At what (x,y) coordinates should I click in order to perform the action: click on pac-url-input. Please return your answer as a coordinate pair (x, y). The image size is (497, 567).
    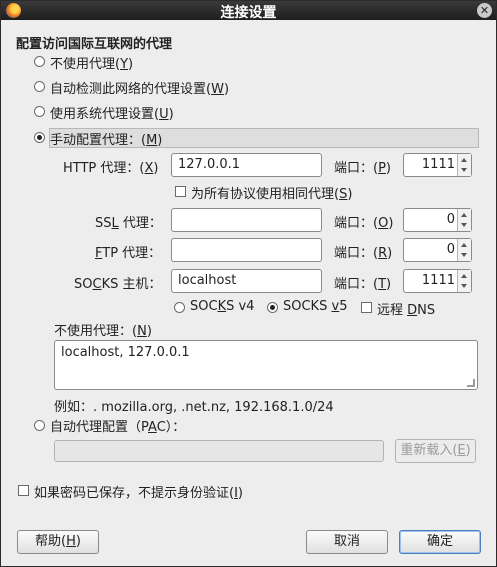
    Looking at the image, I should click on (219, 451).